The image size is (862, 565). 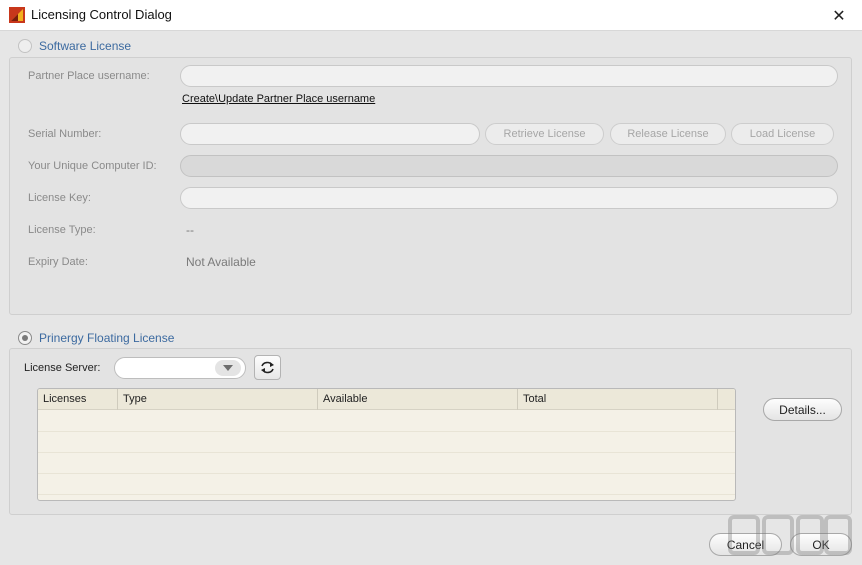 I want to click on software-license-radio, so click(x=25, y=46).